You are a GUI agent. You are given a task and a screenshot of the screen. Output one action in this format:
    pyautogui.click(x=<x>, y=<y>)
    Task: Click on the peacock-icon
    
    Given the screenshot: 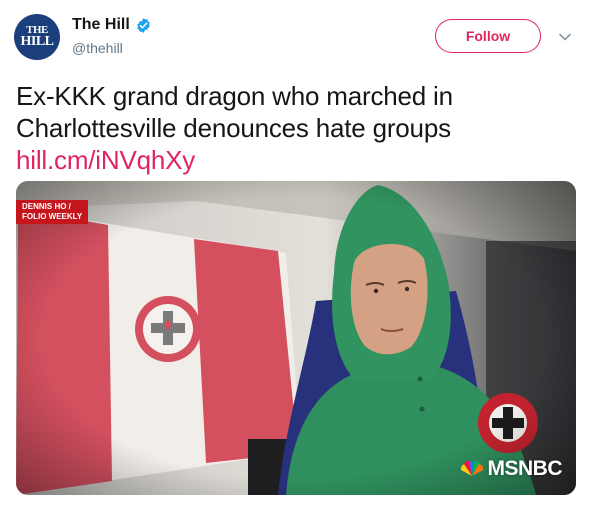 What is the action you would take?
    pyautogui.click(x=471, y=468)
    